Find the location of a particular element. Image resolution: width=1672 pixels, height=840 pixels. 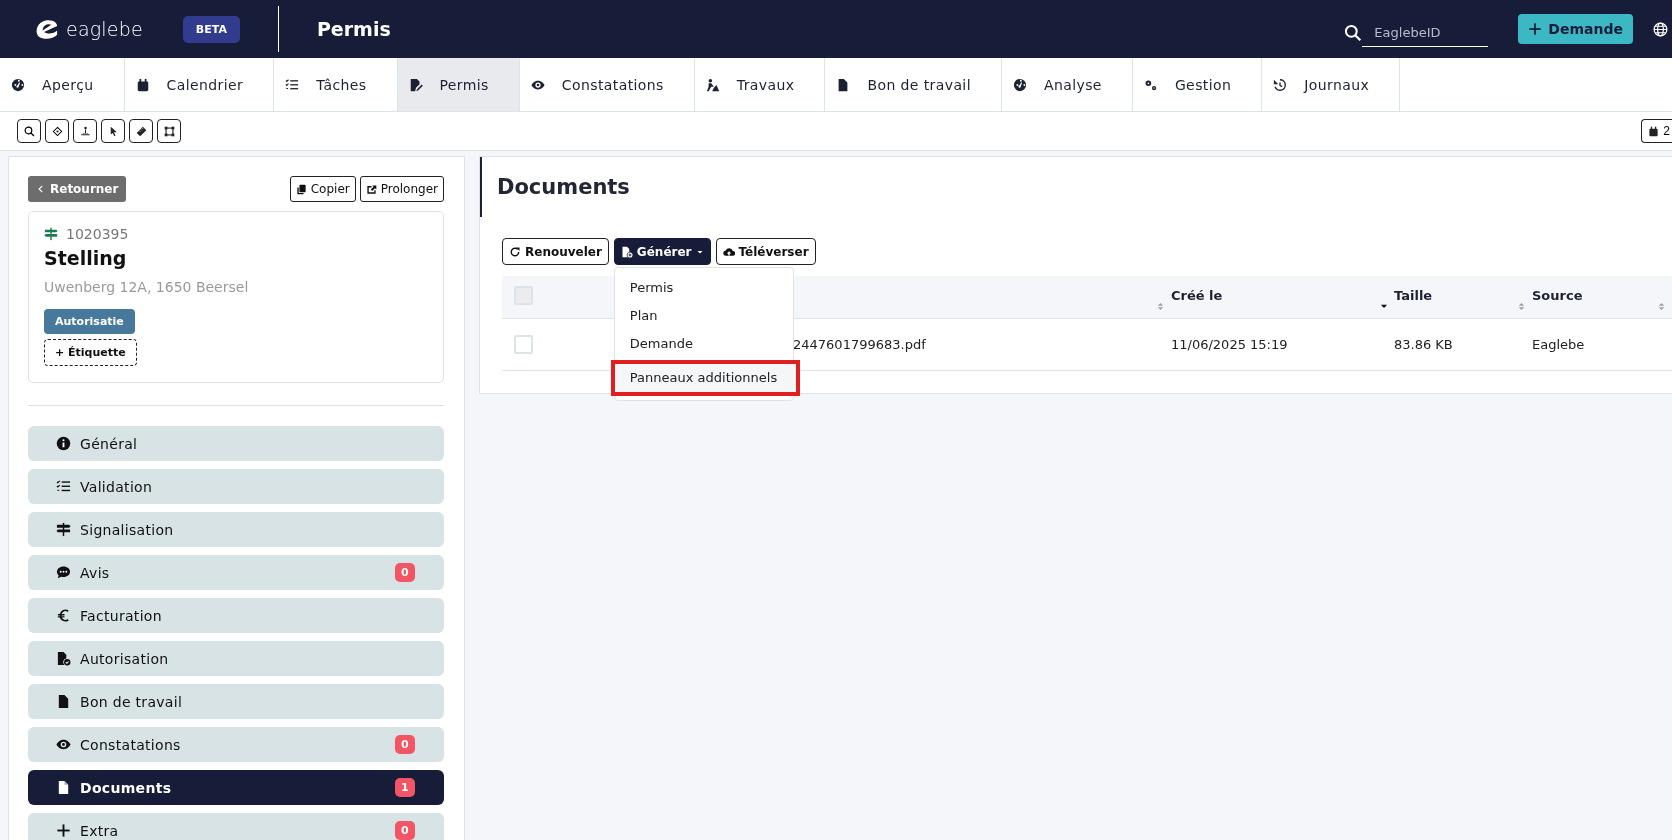

nav-tab: Journaux is located at coordinates (1331, 84).